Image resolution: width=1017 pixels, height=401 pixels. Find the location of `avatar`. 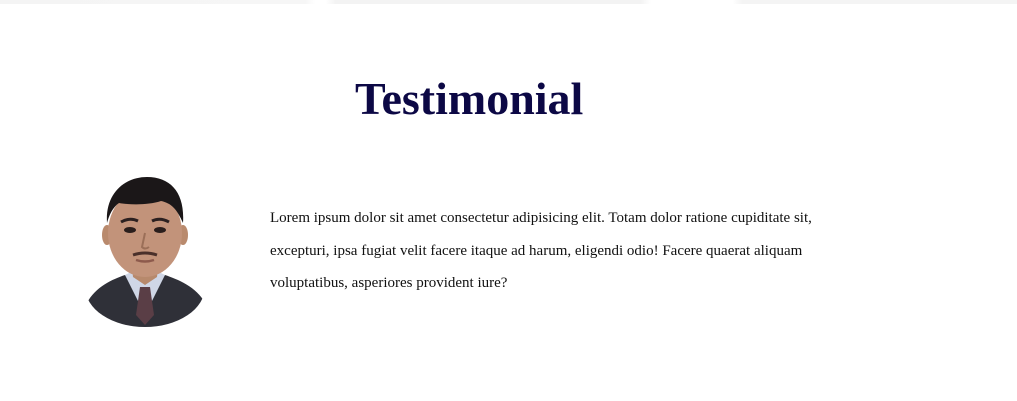

avatar is located at coordinates (145, 251).